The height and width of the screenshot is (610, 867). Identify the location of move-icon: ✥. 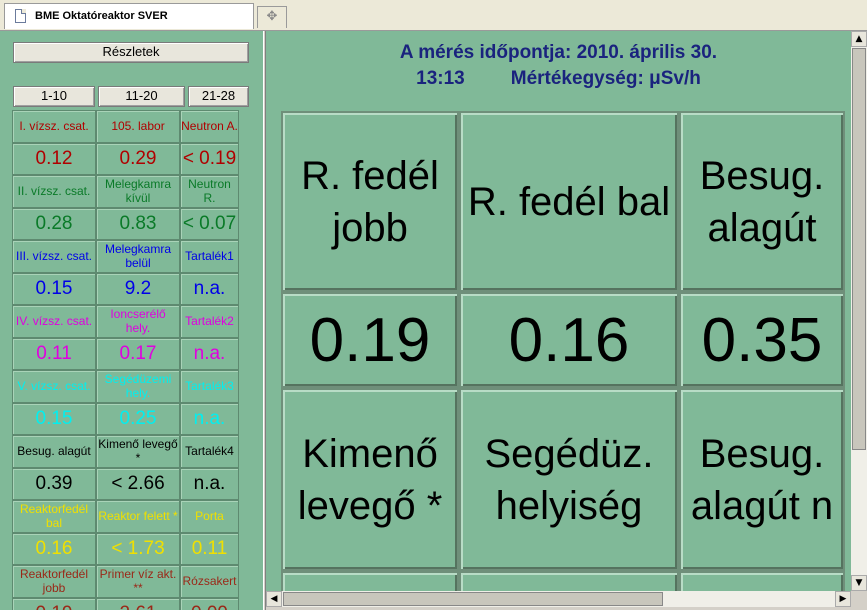
(272, 16).